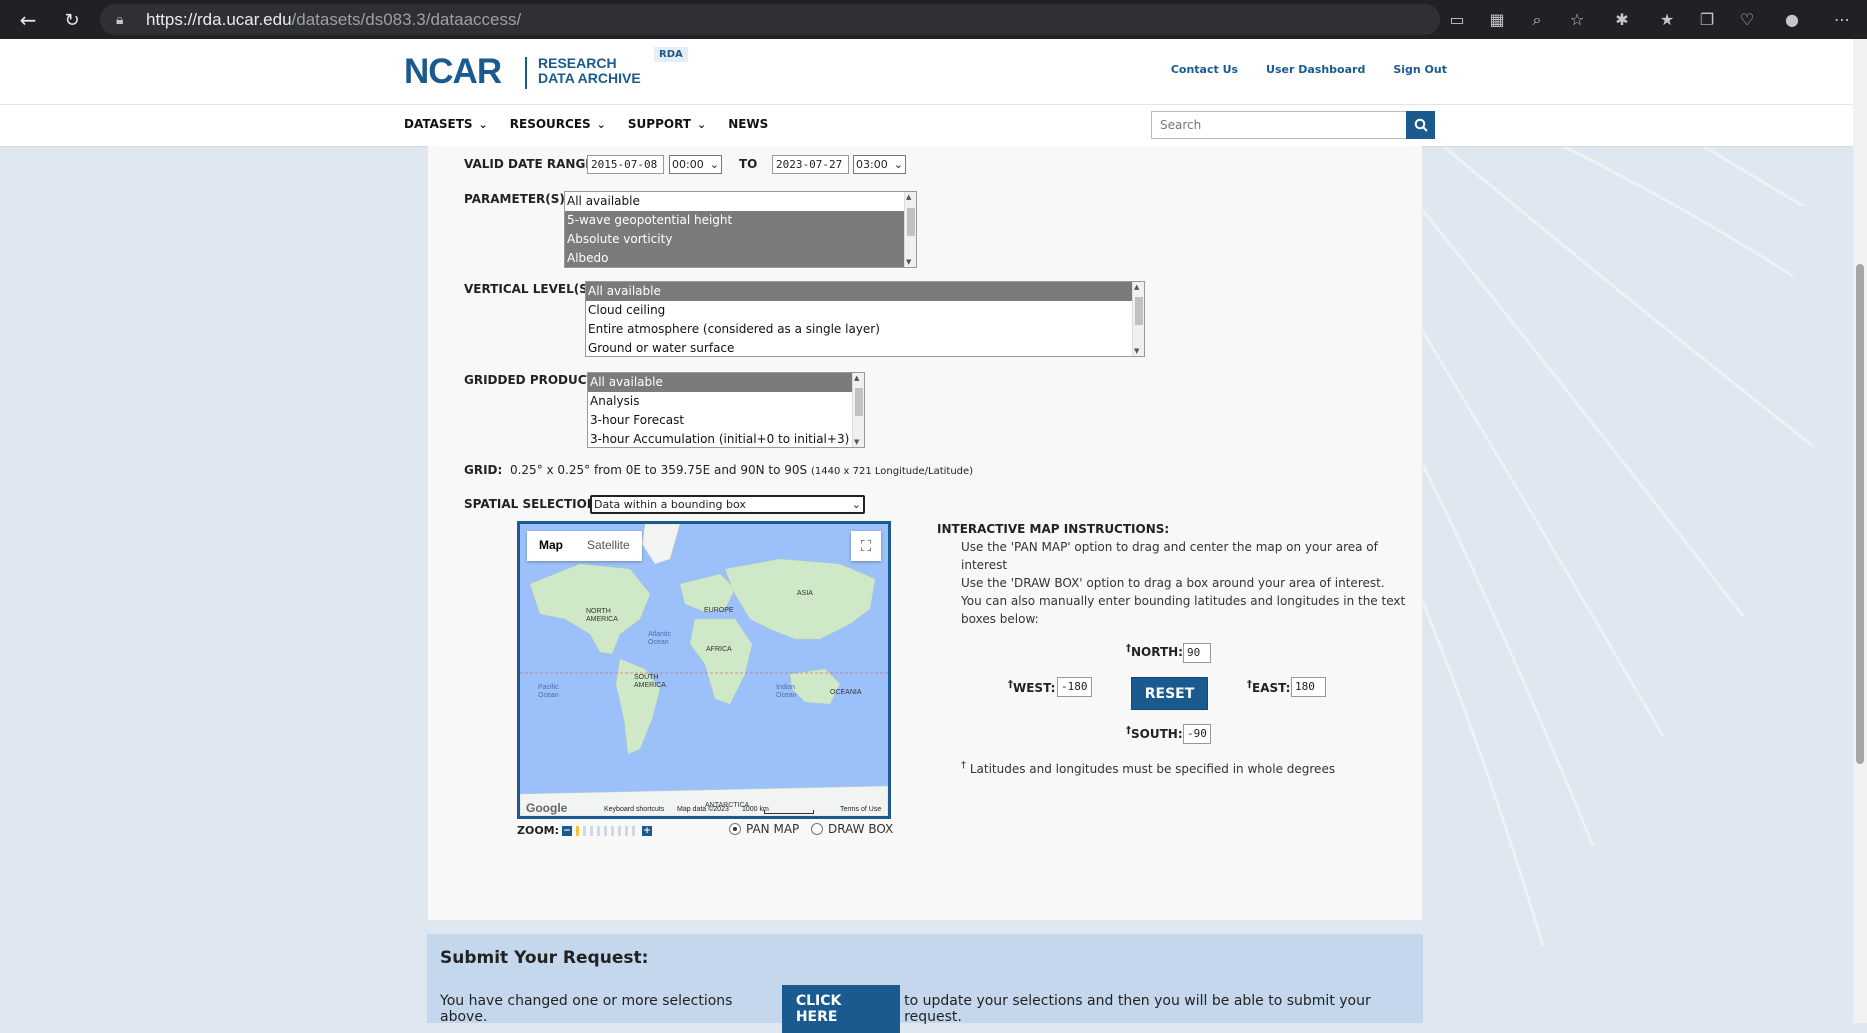 This screenshot has width=1867, height=1033. I want to click on map-label-indian: Indian Ocean, so click(786, 691).